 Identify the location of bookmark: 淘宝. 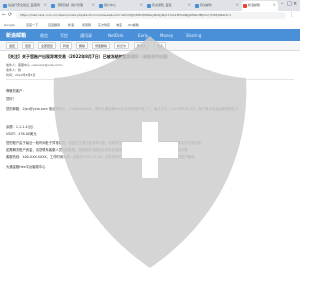
(119, 25).